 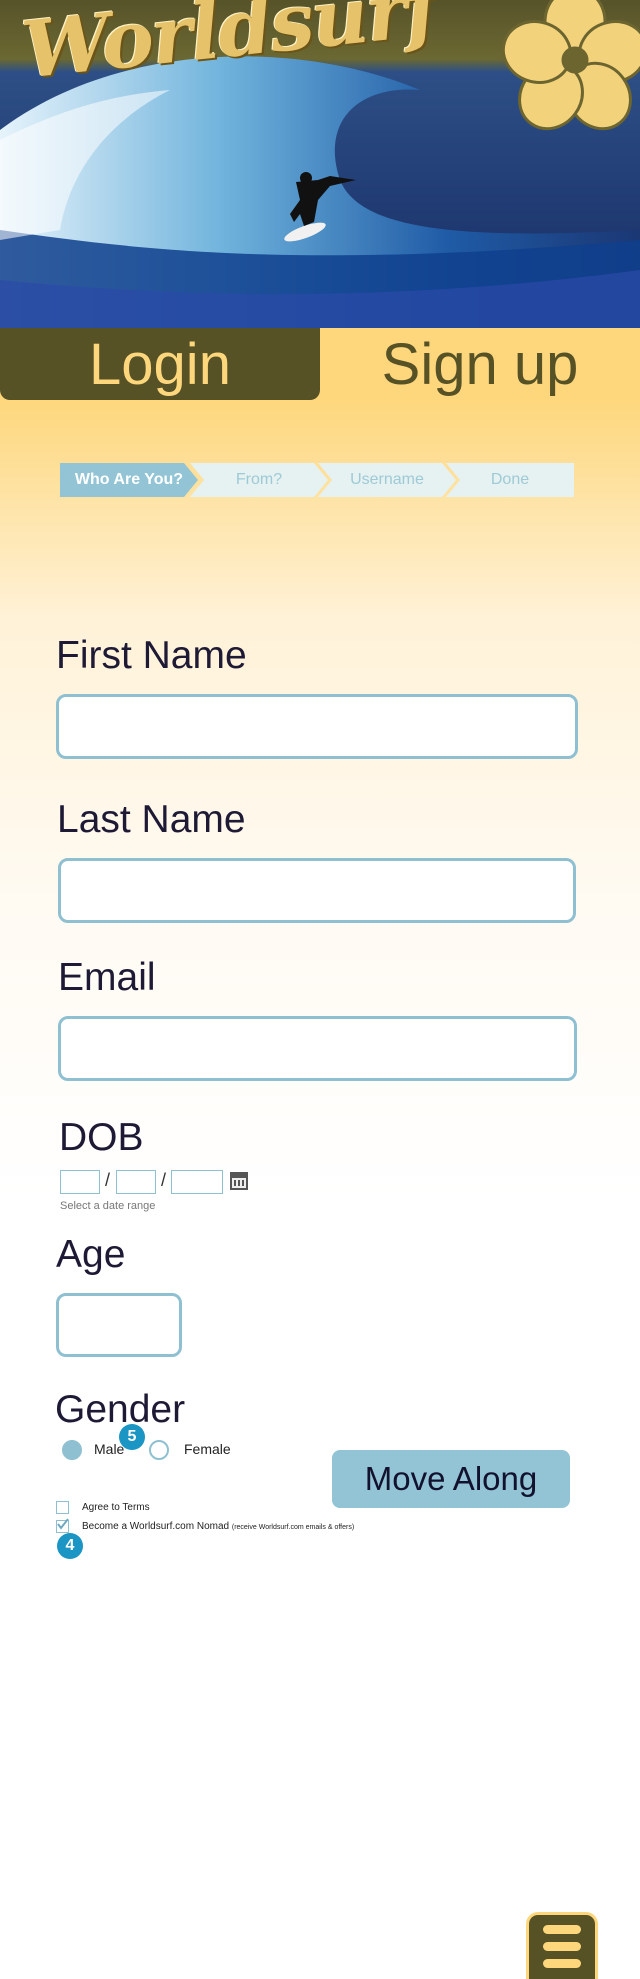 What do you see at coordinates (239, 1181) in the screenshot?
I see `calendar-icon` at bounding box center [239, 1181].